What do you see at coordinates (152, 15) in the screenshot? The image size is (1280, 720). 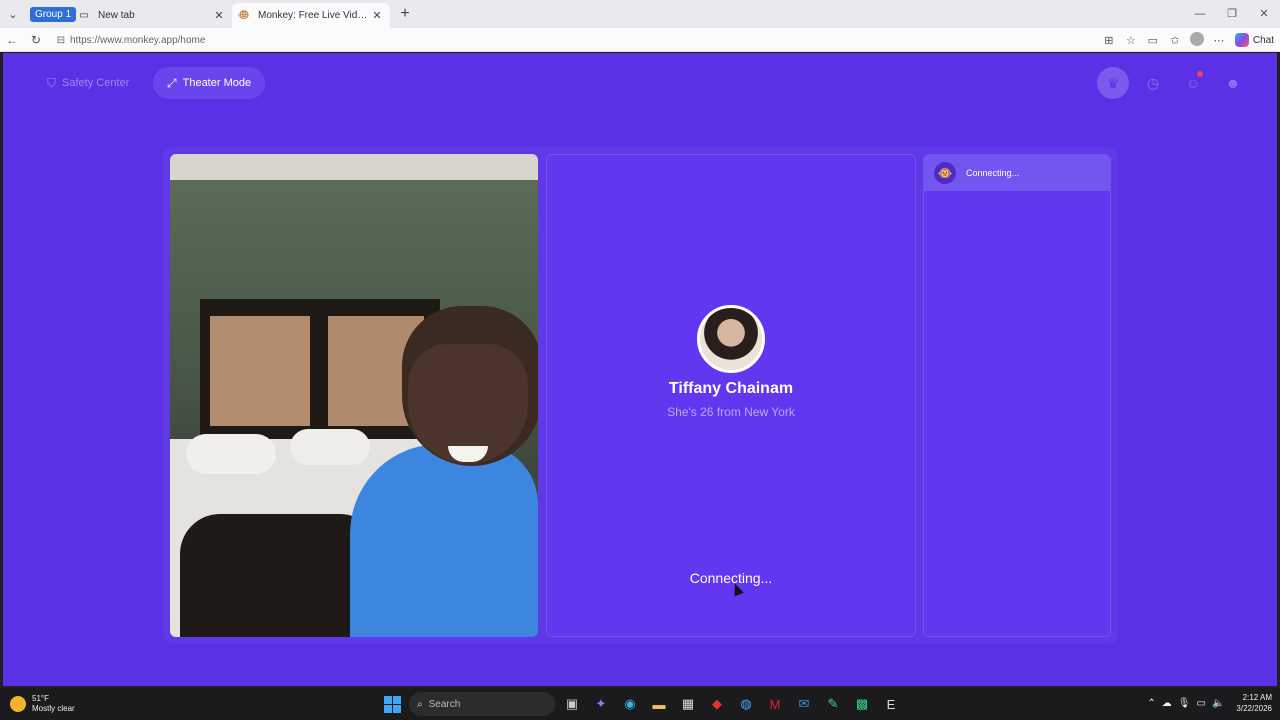 I see `tab-new-tab: ▭ New tab ✕` at bounding box center [152, 15].